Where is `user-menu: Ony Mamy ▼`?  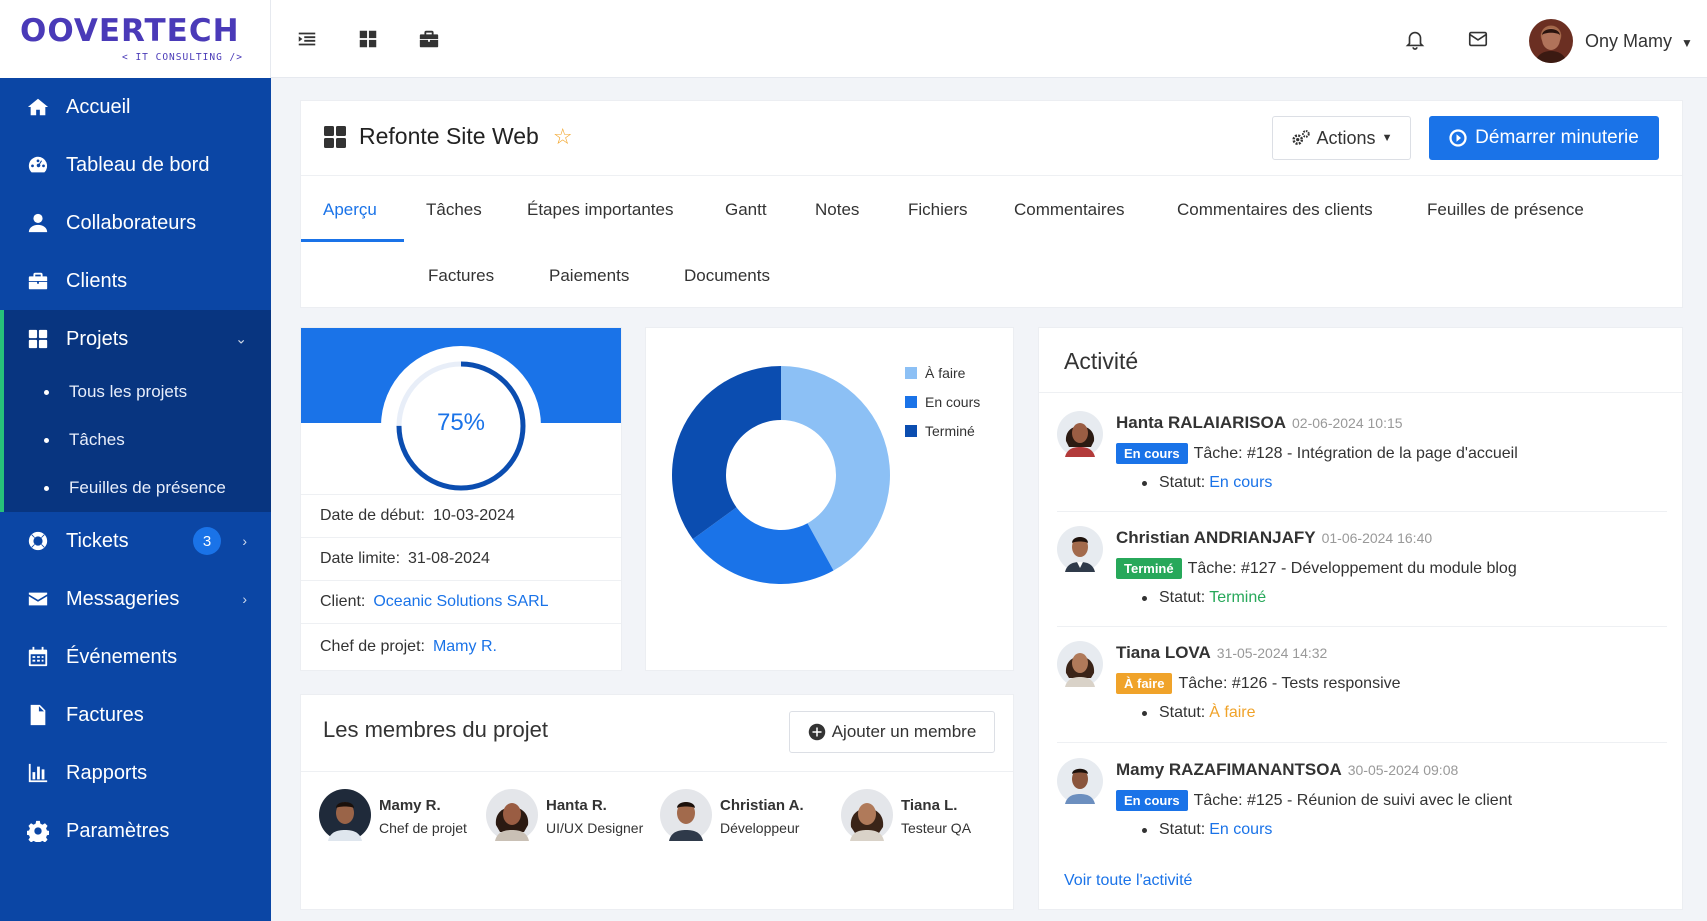
user-menu: Ony Mamy ▼ is located at coordinates (1639, 41).